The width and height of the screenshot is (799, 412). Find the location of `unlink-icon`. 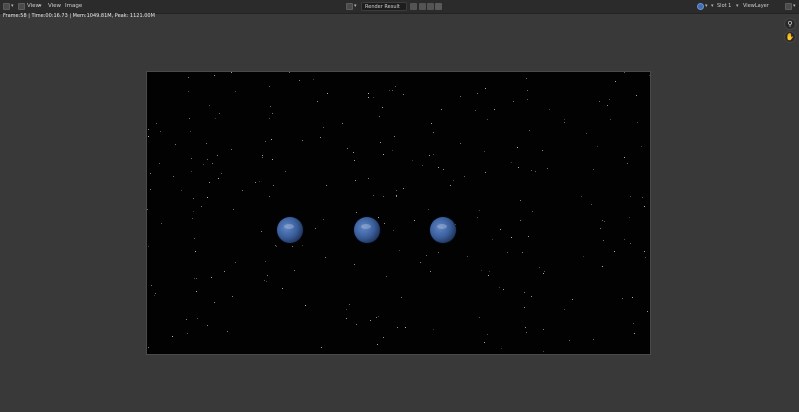

unlink-icon is located at coordinates (438, 6).